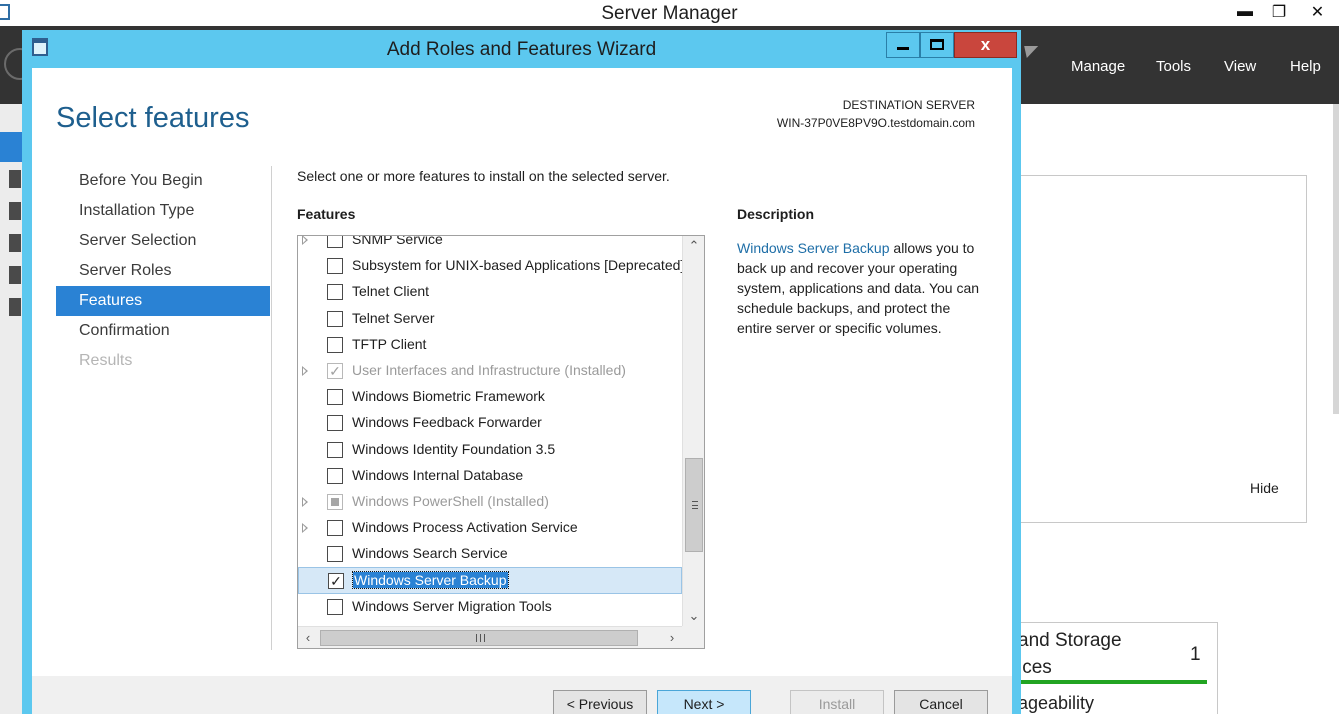 The height and width of the screenshot is (714, 1339). I want to click on page-title: Select features, so click(153, 118).